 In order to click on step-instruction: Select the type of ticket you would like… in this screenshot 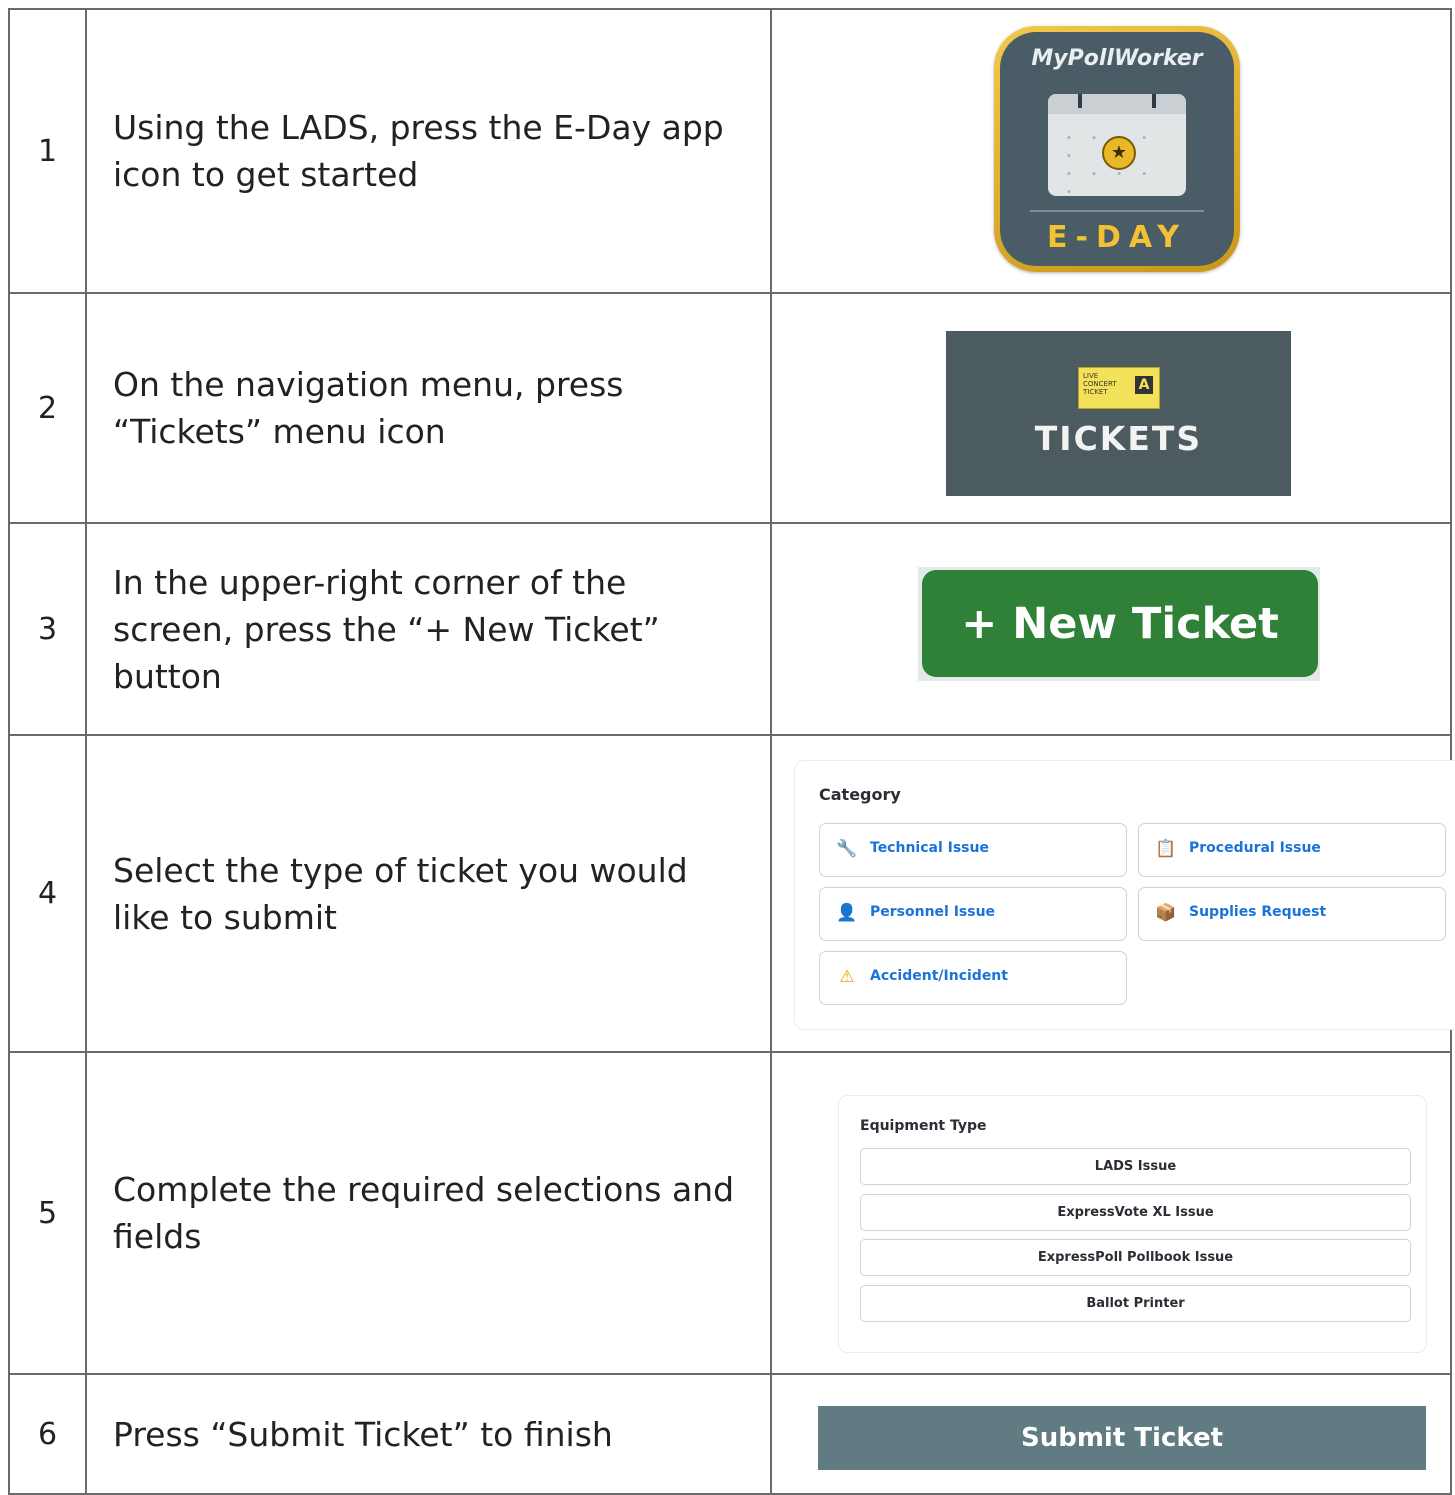, I will do `click(428, 893)`.